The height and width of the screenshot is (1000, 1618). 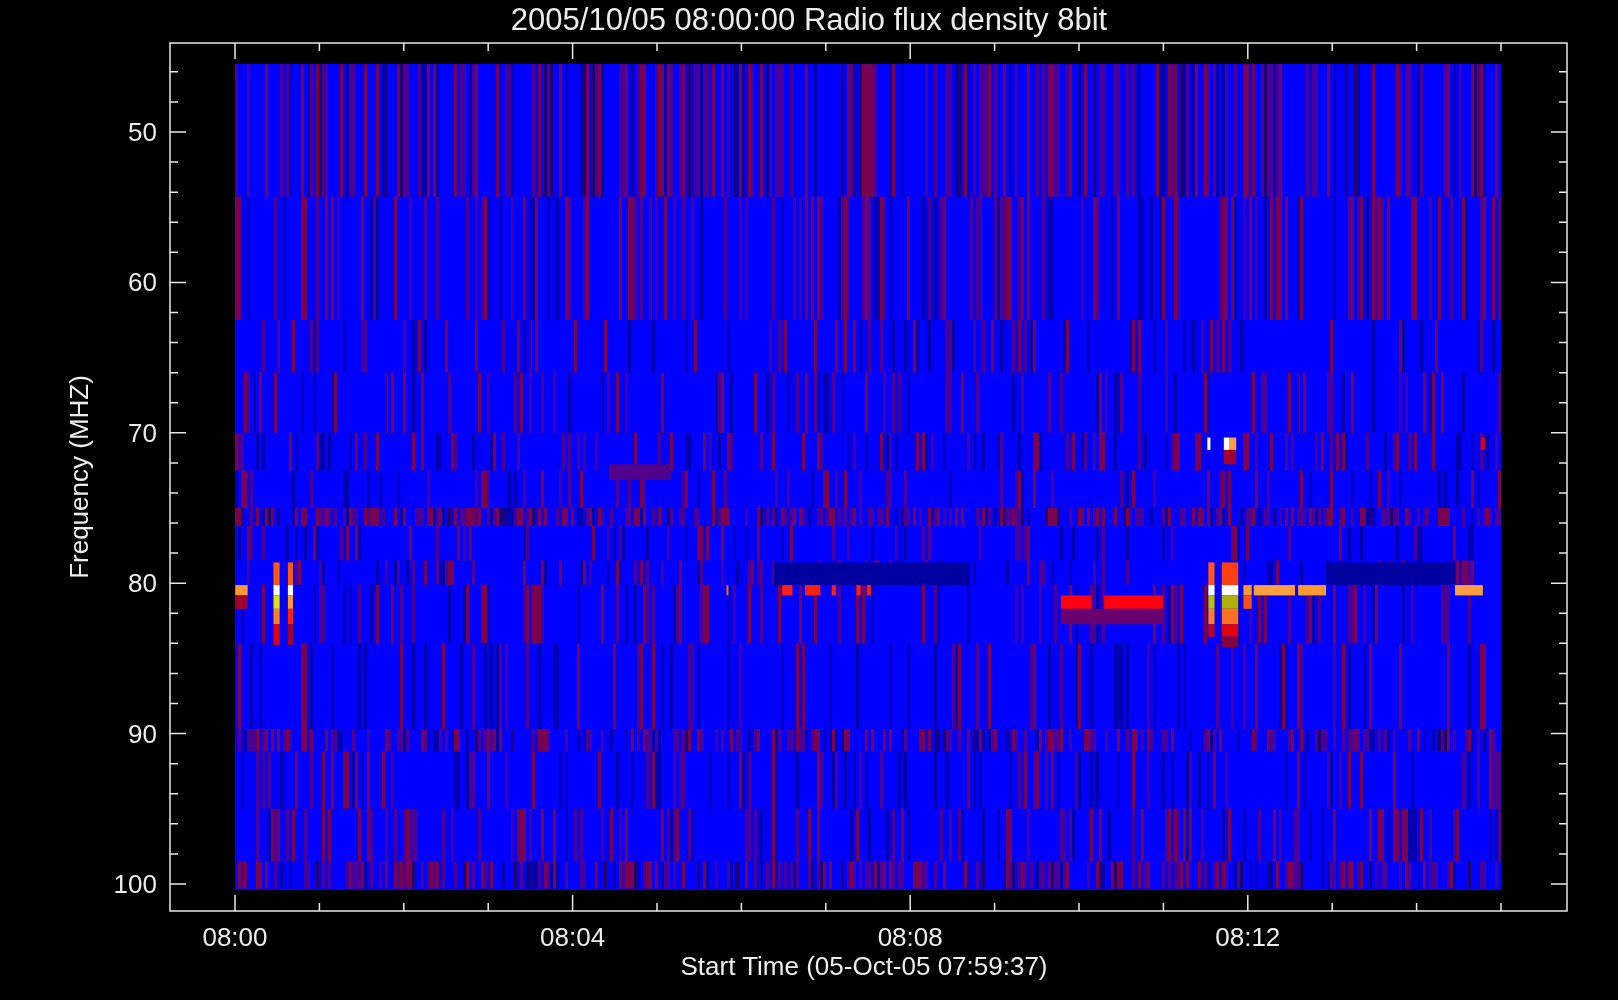 I want to click on y-tick-label: 60, so click(x=142, y=282).